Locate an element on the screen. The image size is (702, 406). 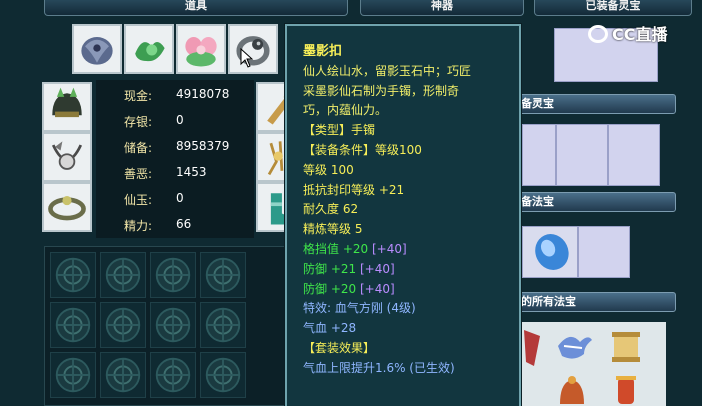
necklace-icon is located at coordinates (67, 157).